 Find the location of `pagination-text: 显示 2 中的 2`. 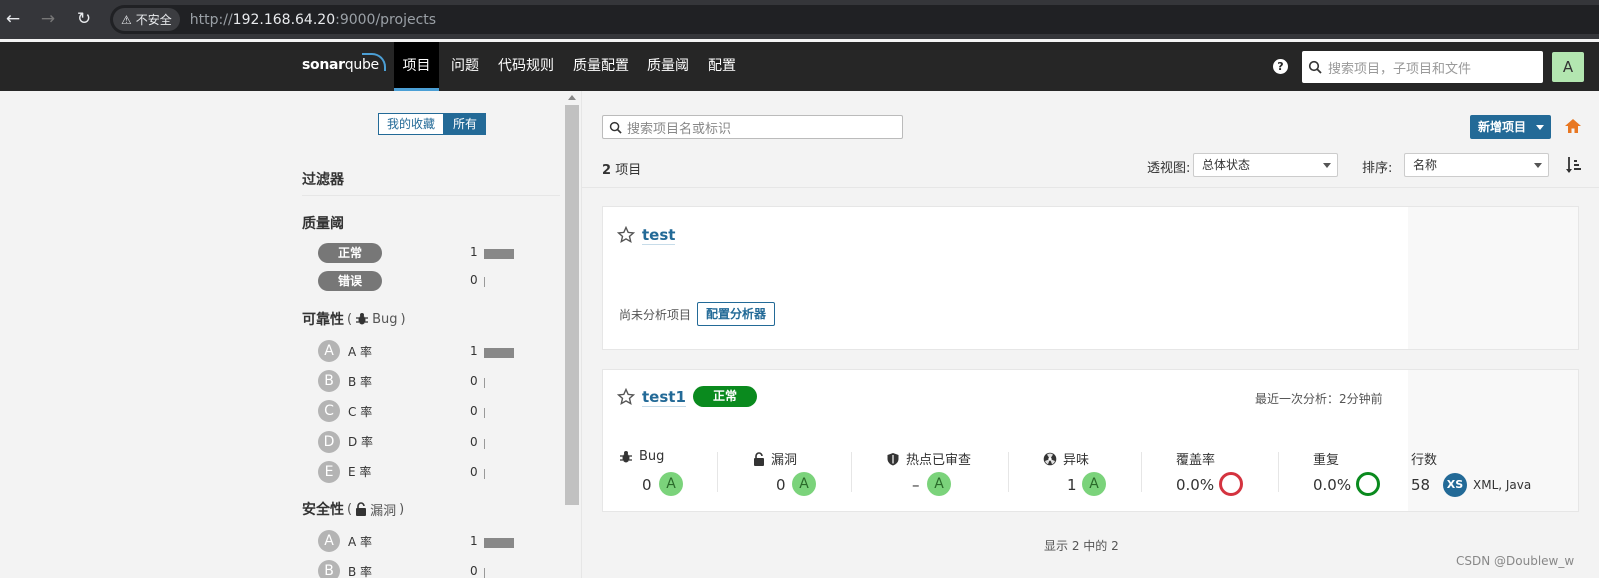

pagination-text: 显示 2 中的 2 is located at coordinates (1081, 546).